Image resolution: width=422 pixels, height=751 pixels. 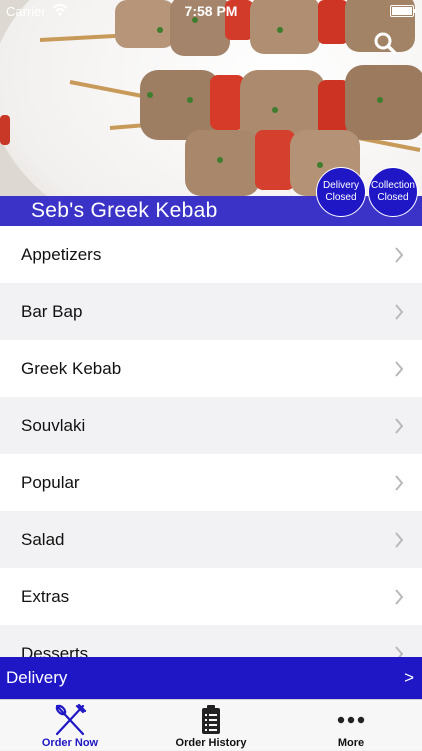 I want to click on tab-more: More, so click(x=351, y=725).